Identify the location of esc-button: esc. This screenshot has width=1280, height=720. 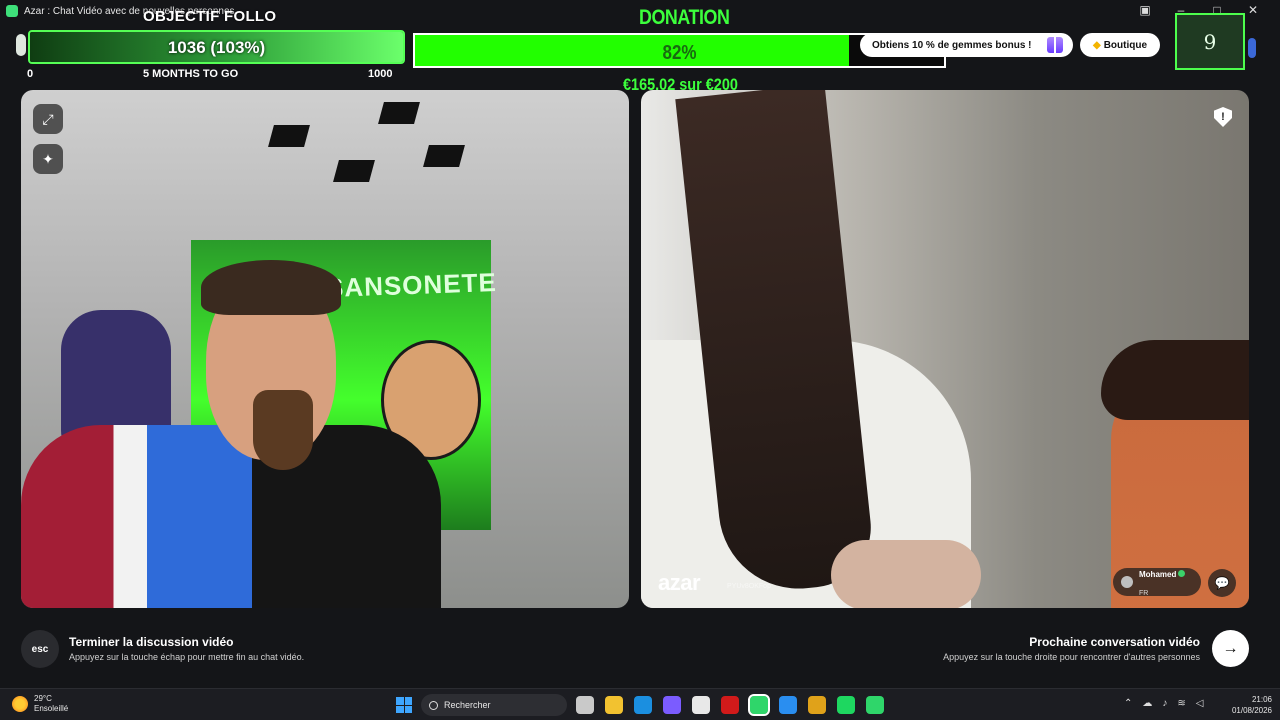
(40, 649).